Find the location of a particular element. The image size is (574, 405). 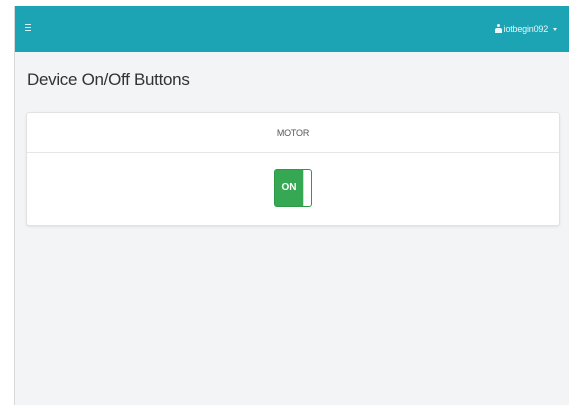

left-margin is located at coordinates (7, 202).